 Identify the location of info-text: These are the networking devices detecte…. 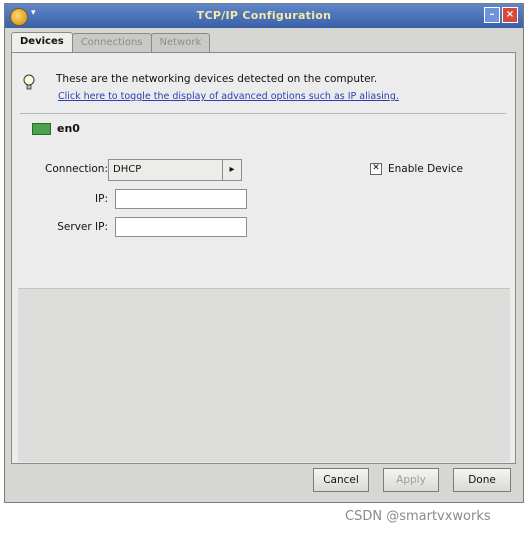
(217, 79).